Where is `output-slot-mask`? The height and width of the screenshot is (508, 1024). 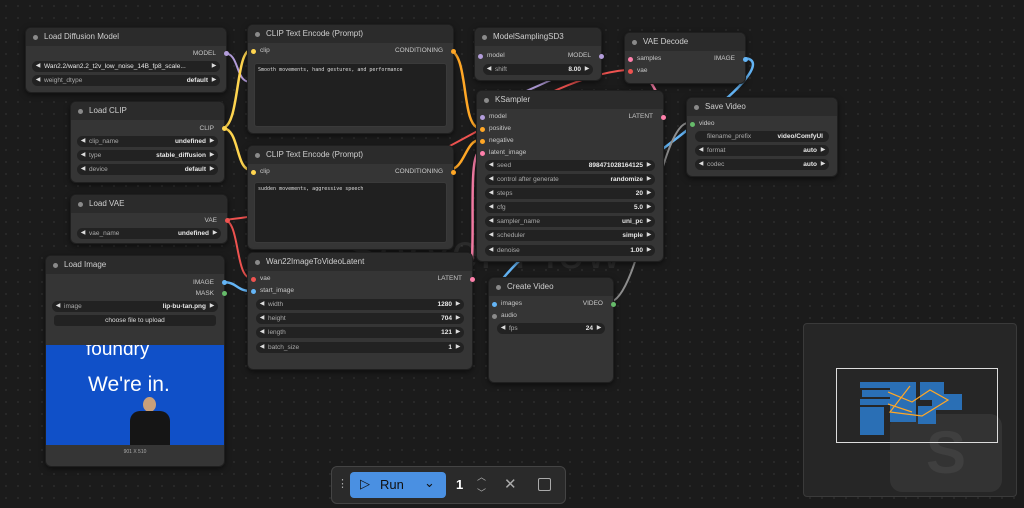
output-slot-mask is located at coordinates (224, 293).